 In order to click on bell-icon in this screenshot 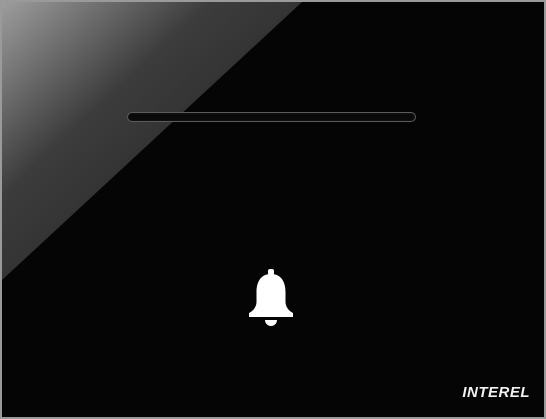, I will do `click(271, 297)`.